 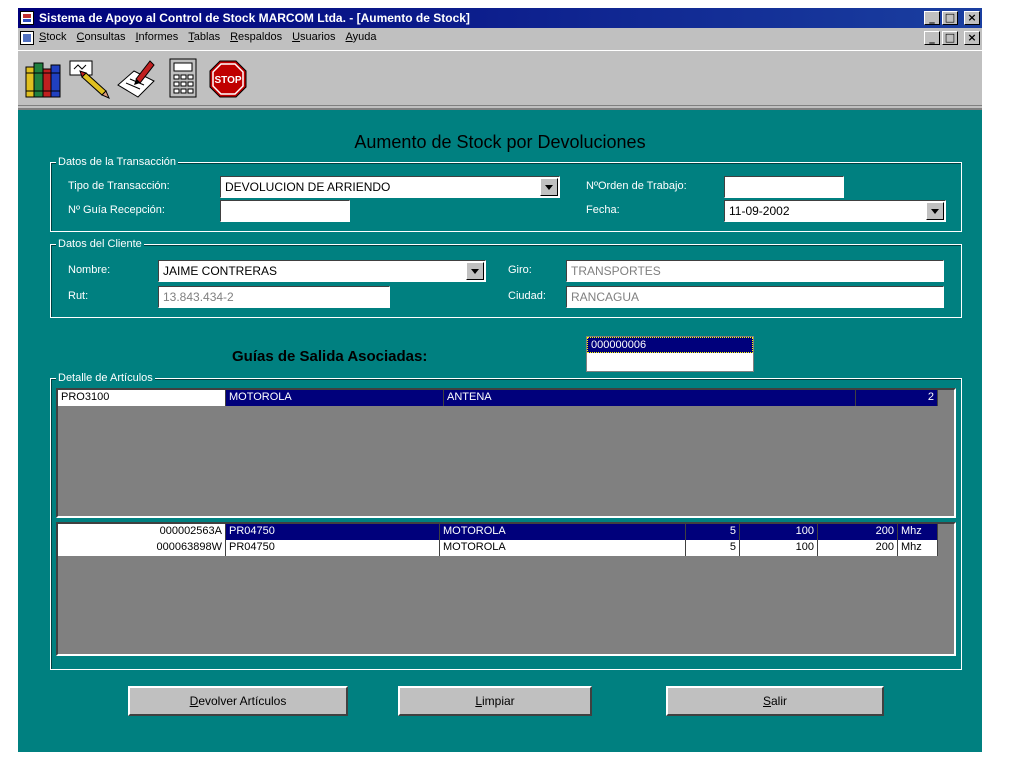 What do you see at coordinates (44, 79) in the screenshot?
I see `books-icon` at bounding box center [44, 79].